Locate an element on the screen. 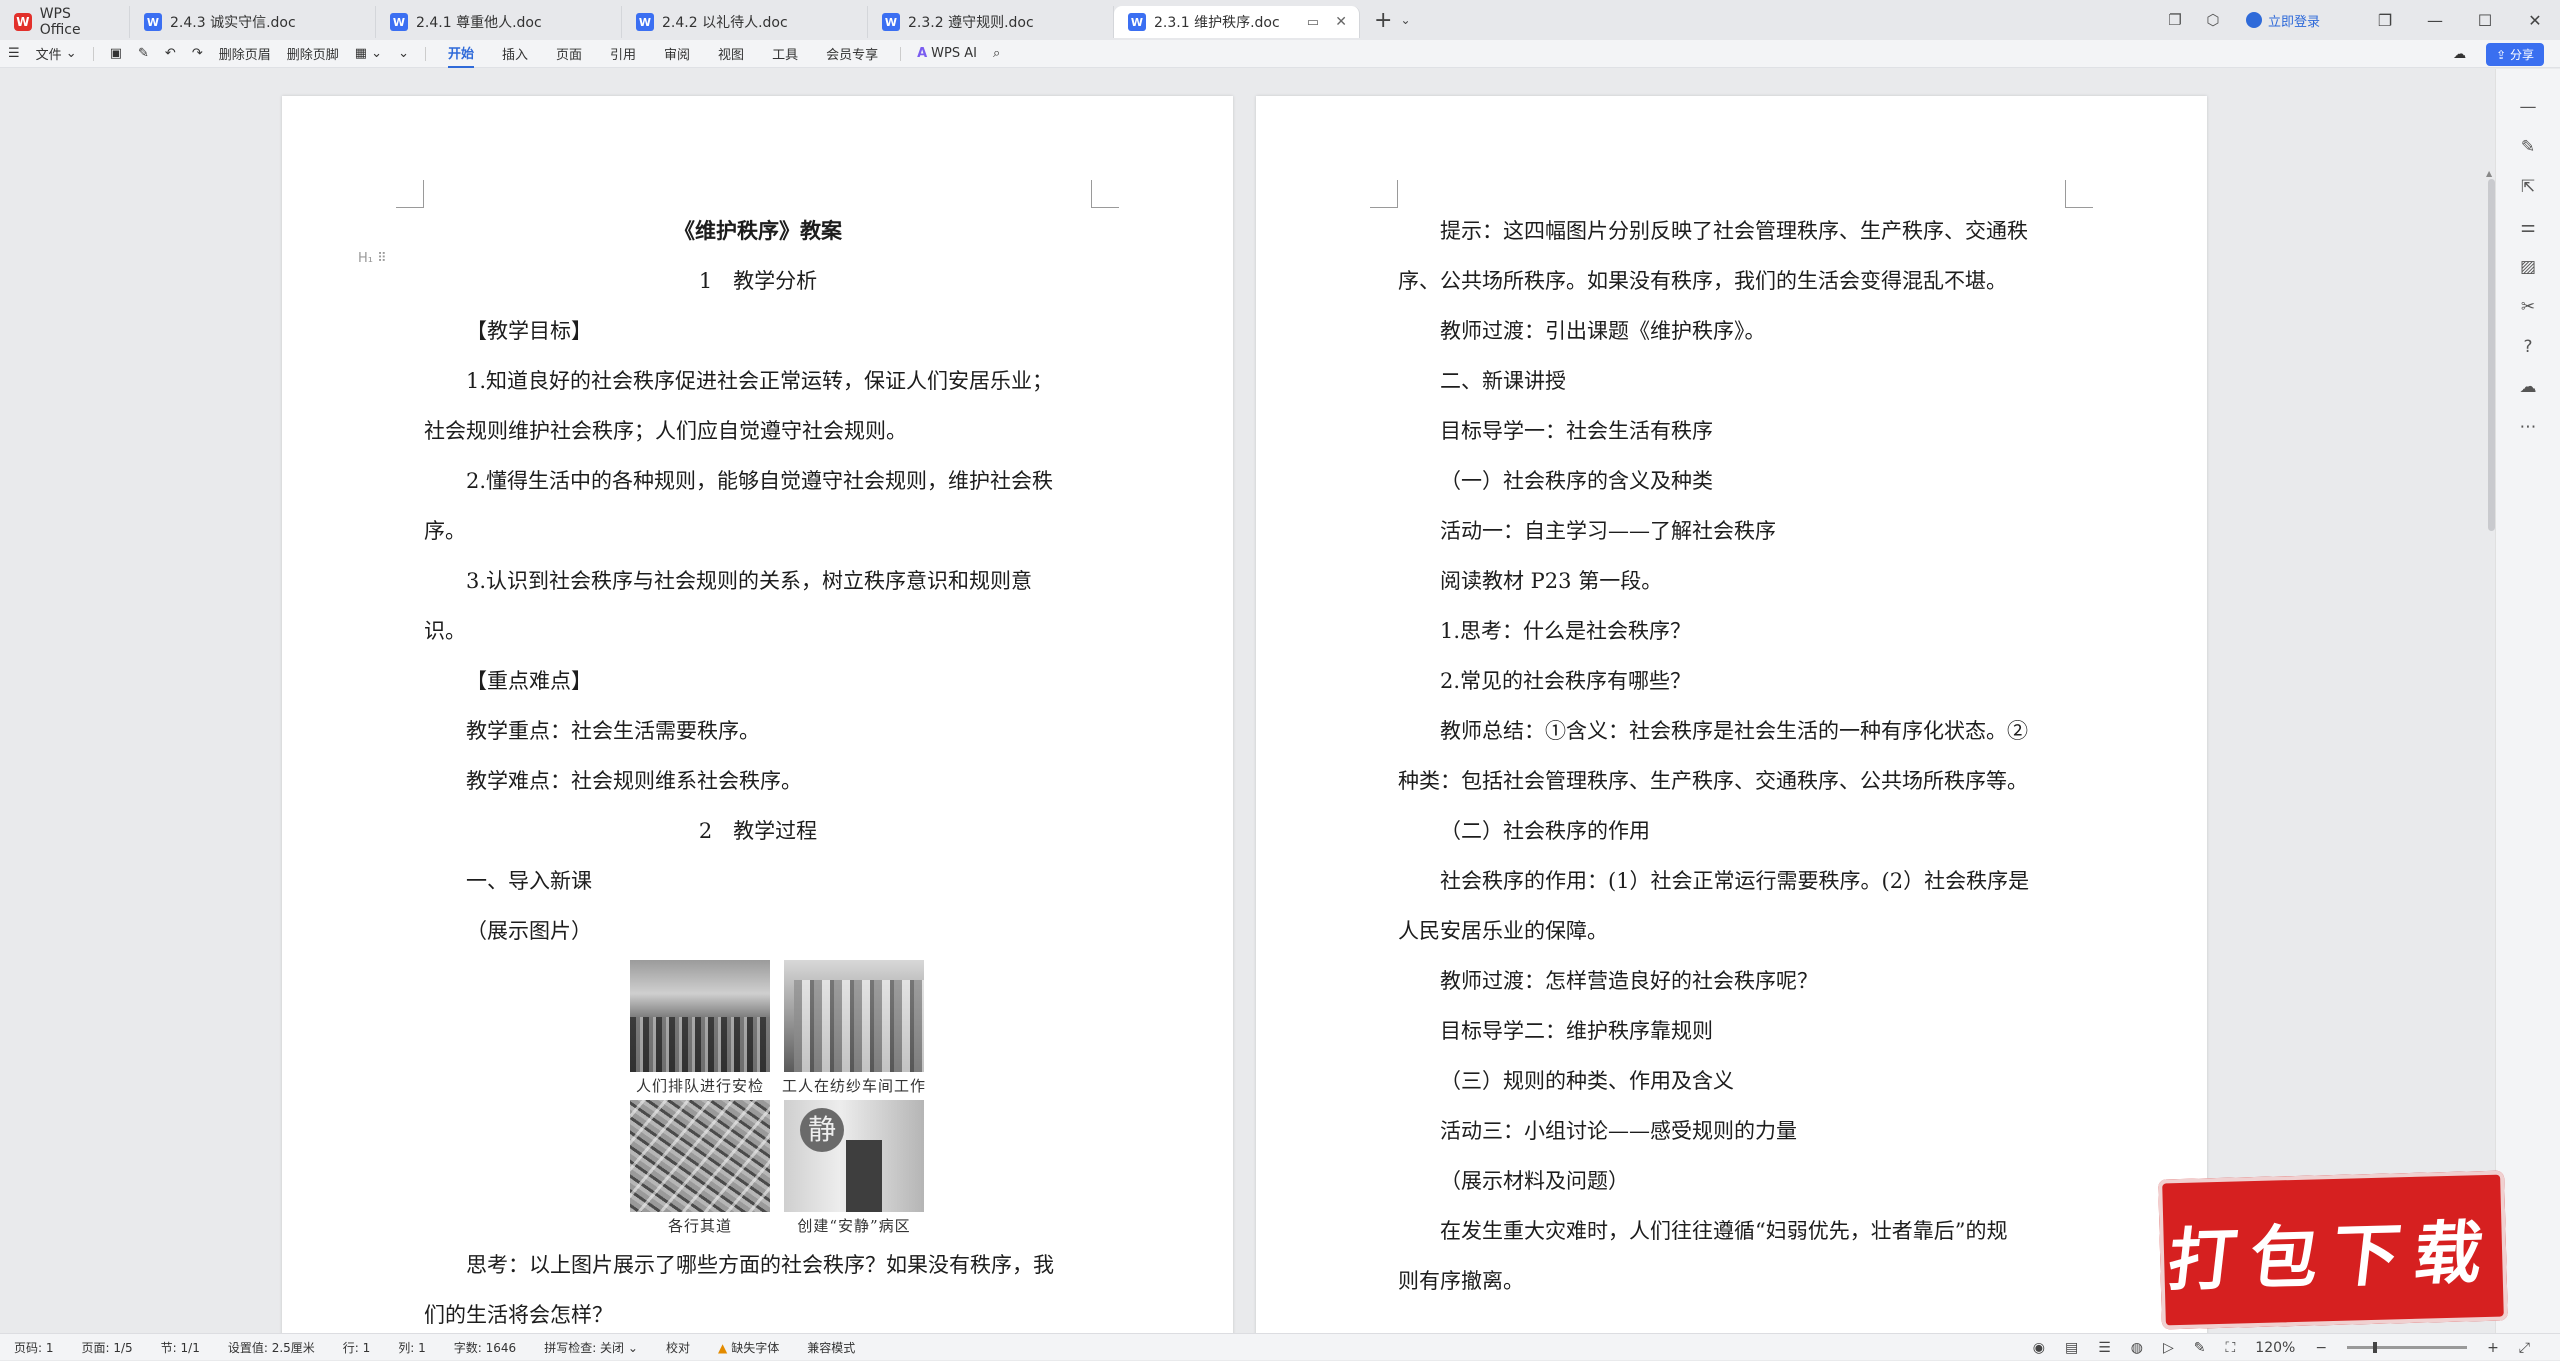 The width and height of the screenshot is (2560, 1361). style-icon: ⚌ is located at coordinates (2528, 227).